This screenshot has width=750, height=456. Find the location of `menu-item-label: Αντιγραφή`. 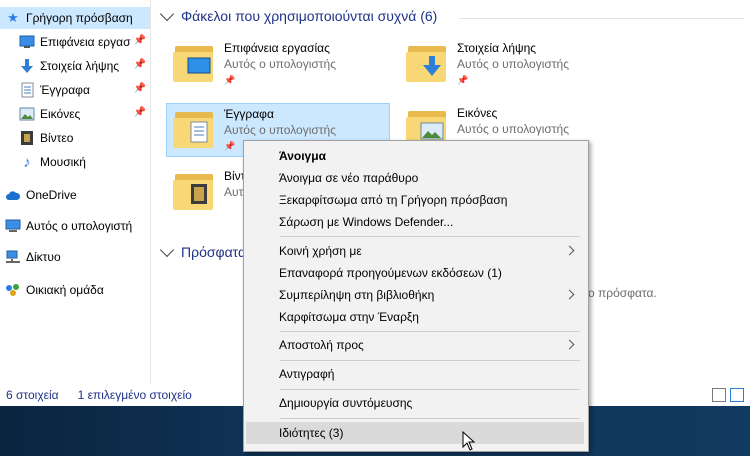

menu-item-label: Αντιγραφή is located at coordinates (307, 374).